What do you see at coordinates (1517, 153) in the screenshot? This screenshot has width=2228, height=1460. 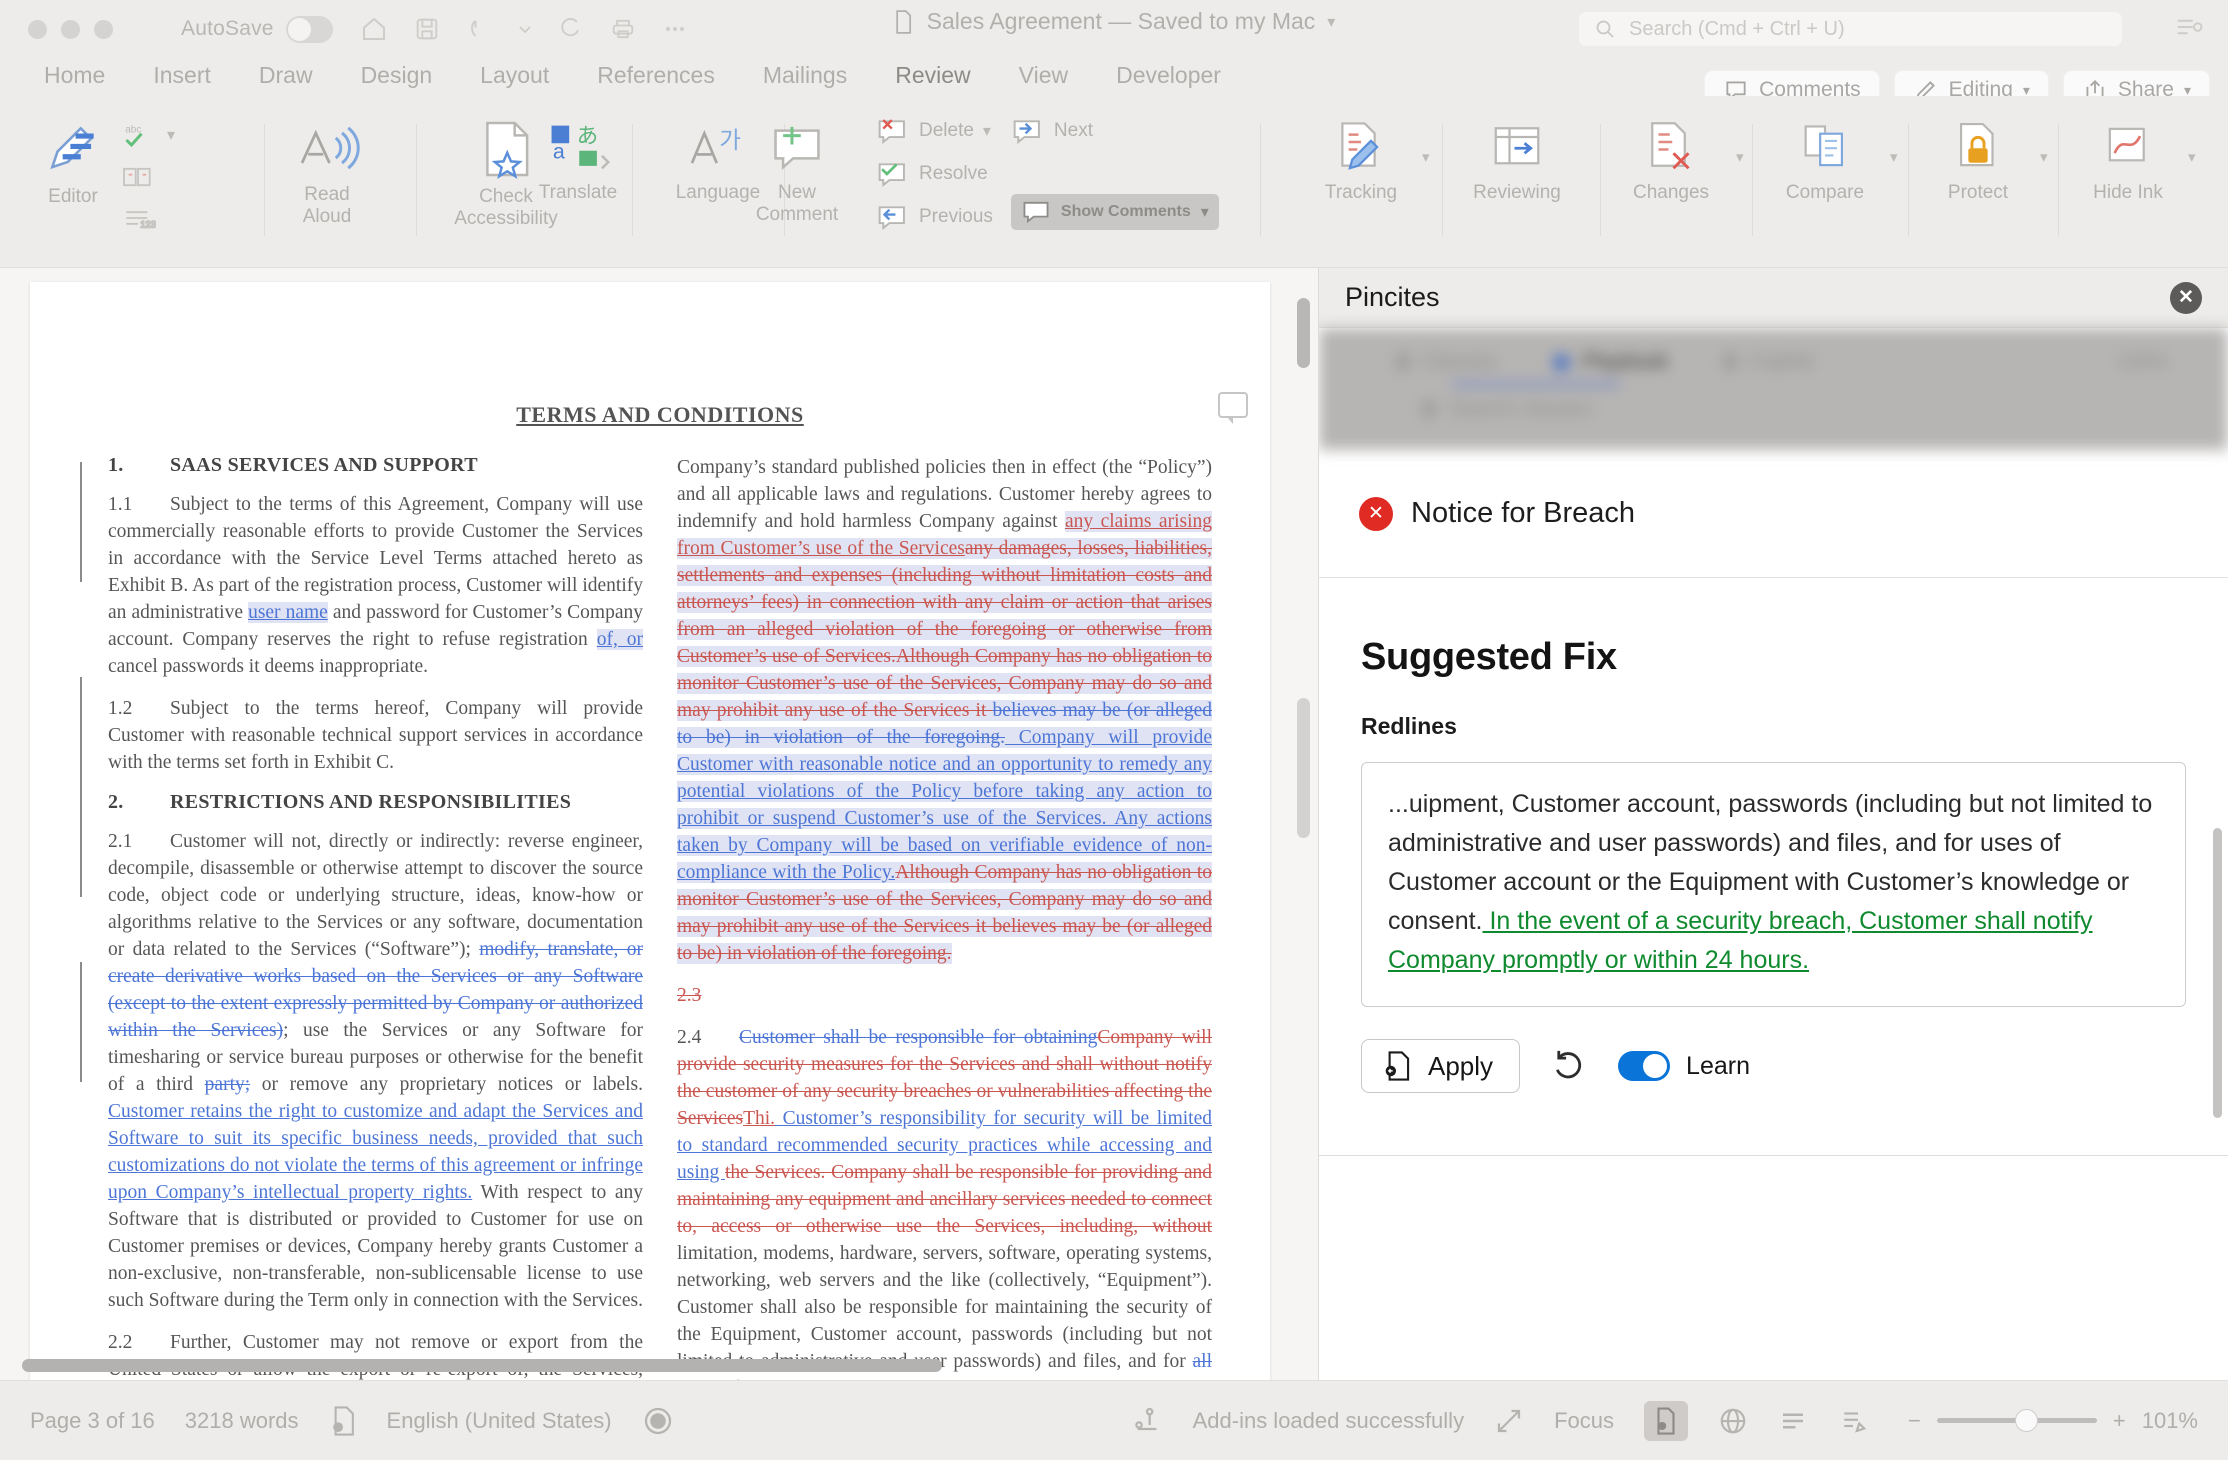 I see `reviewing-button: Reviewing` at bounding box center [1517, 153].